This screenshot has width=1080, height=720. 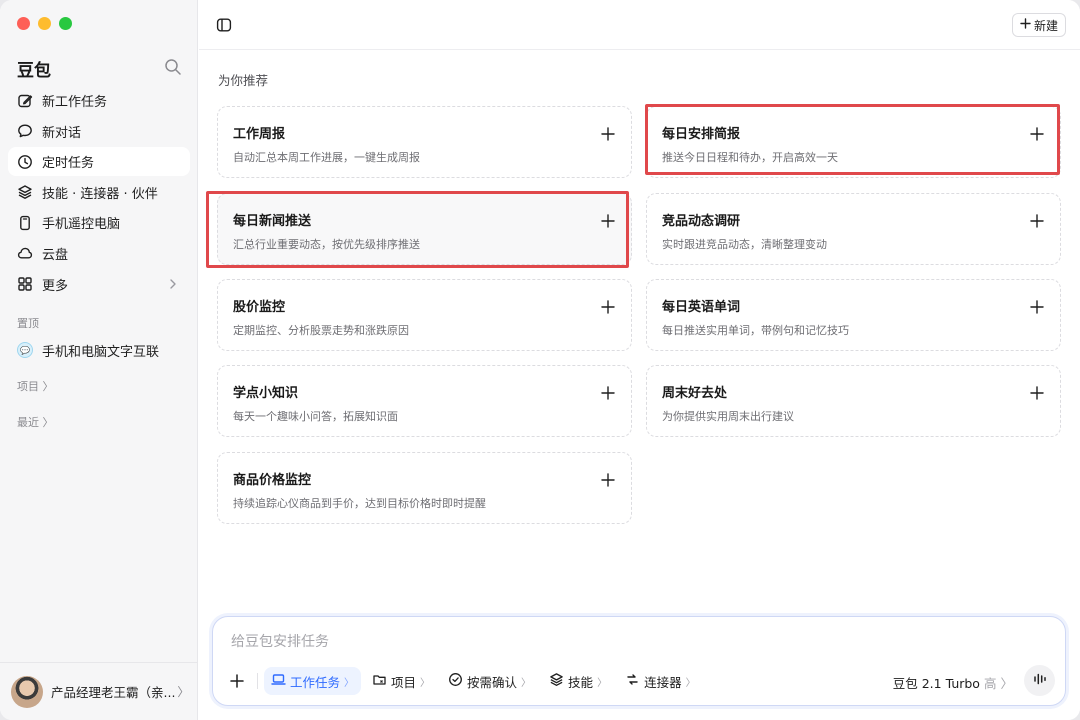 What do you see at coordinates (237, 681) in the screenshot?
I see `attach-plus-button` at bounding box center [237, 681].